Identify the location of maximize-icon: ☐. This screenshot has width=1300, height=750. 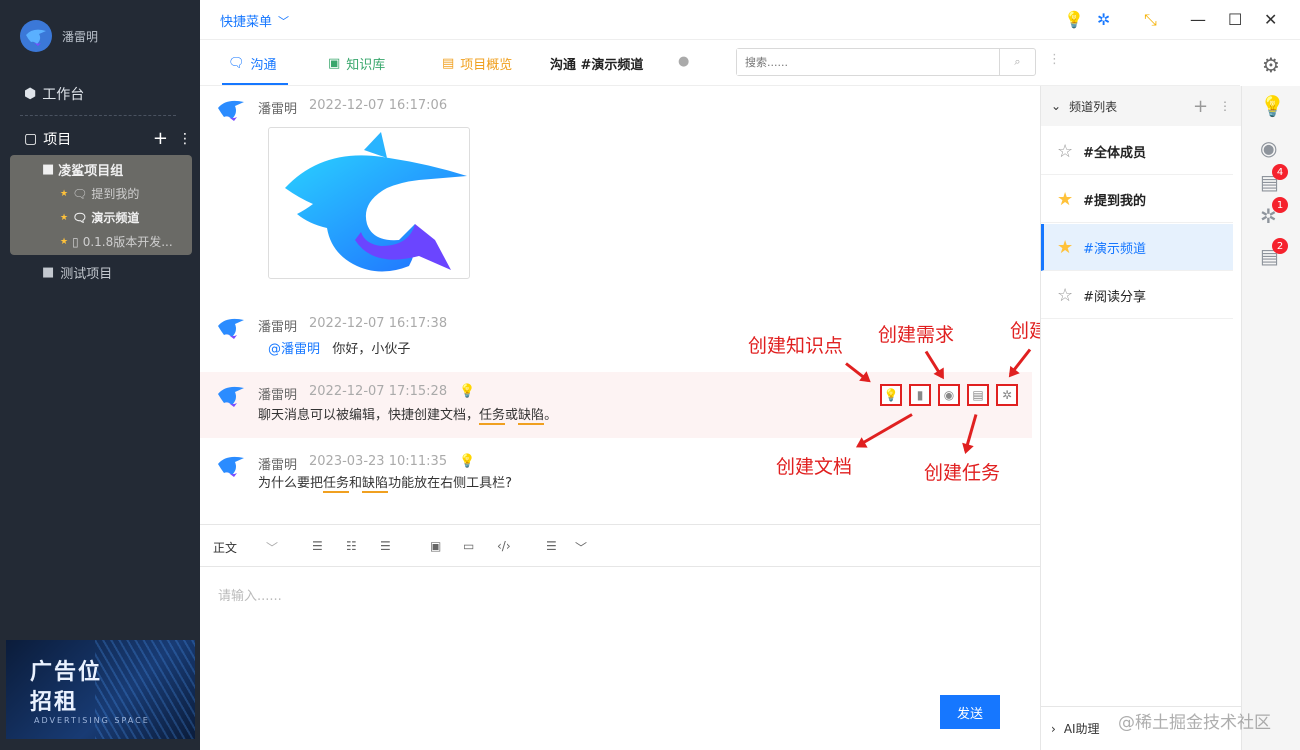
(1235, 19).